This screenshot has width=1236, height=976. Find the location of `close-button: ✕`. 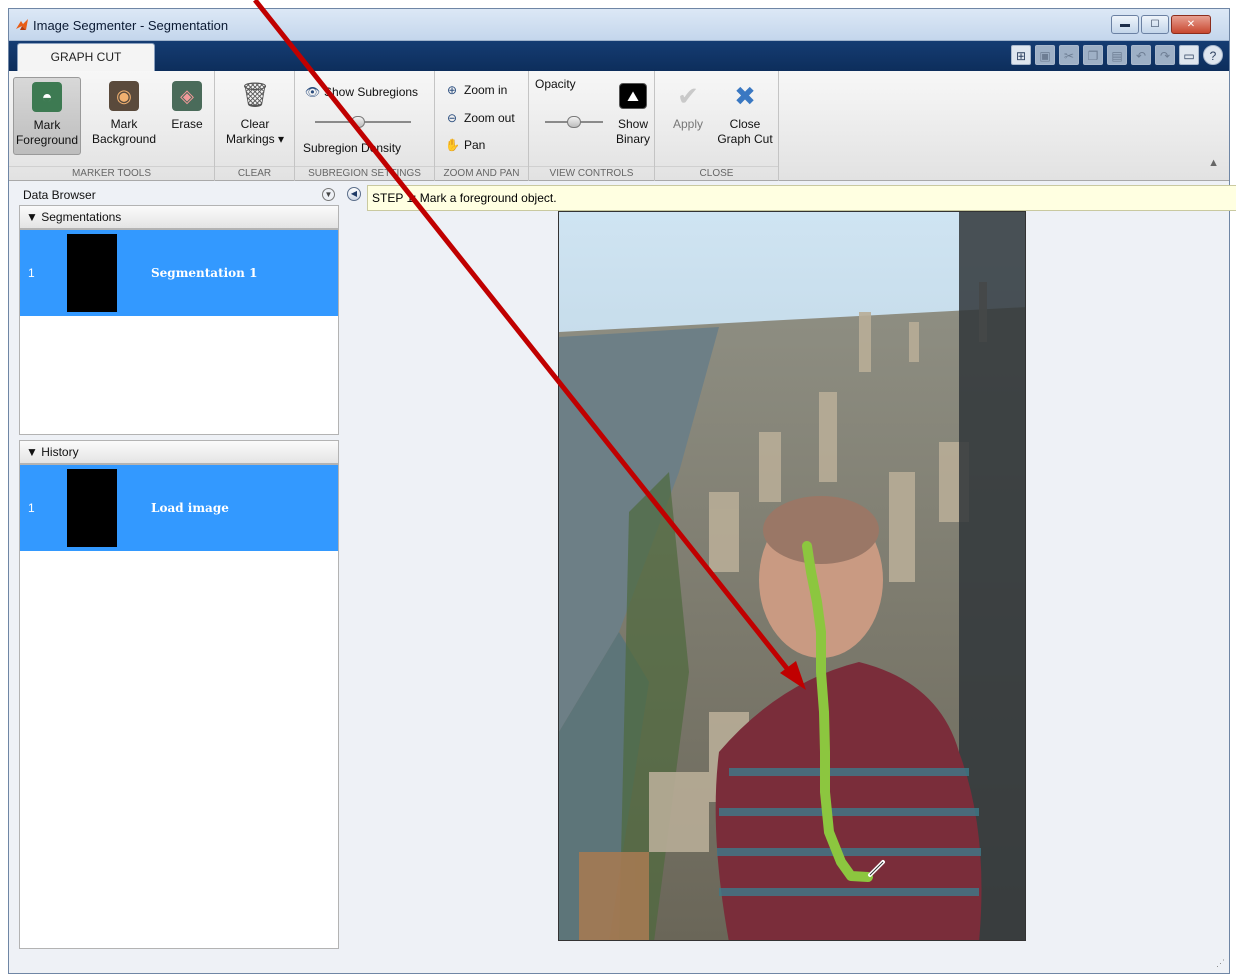

close-button: ✕ is located at coordinates (1191, 24).